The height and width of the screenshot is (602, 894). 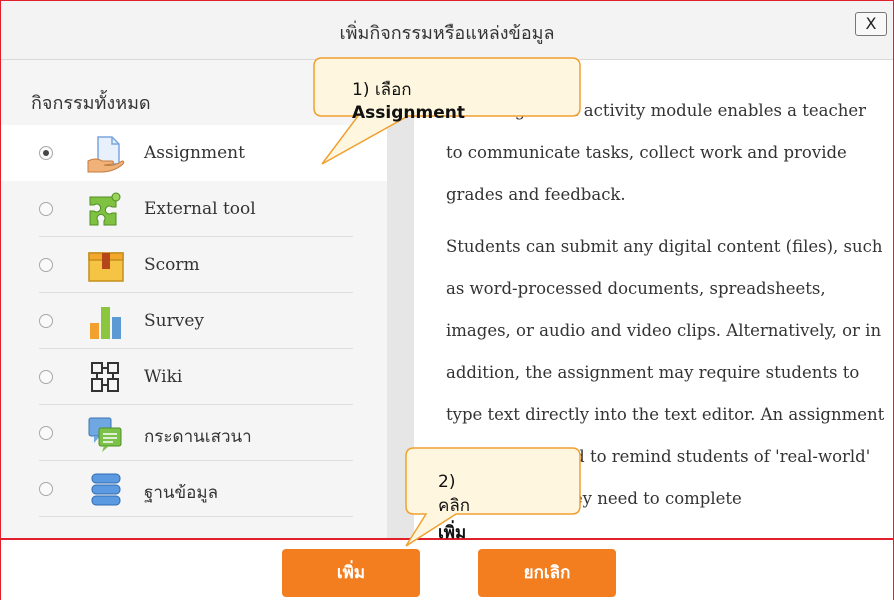 I want to click on callout-step-2-bold: เพิ่ม, so click(x=452, y=533).